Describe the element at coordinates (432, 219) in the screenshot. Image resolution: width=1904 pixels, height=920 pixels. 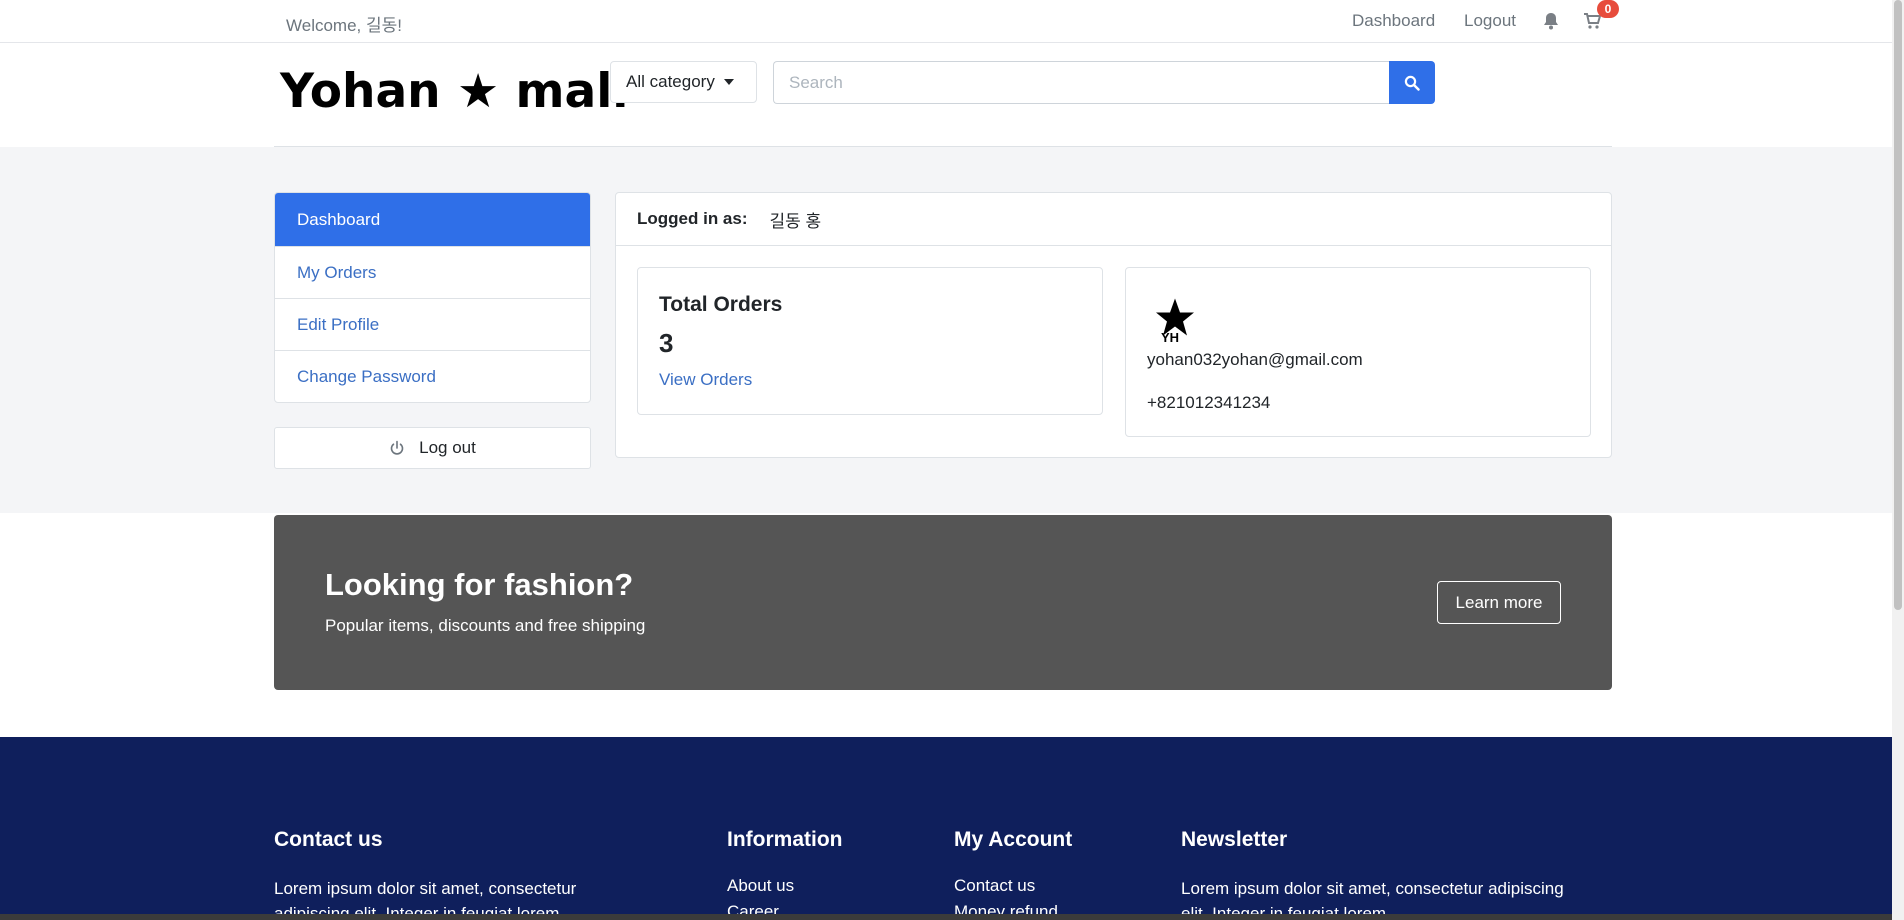
I see `sidebar-item-dashboard: Dashboard` at that location.